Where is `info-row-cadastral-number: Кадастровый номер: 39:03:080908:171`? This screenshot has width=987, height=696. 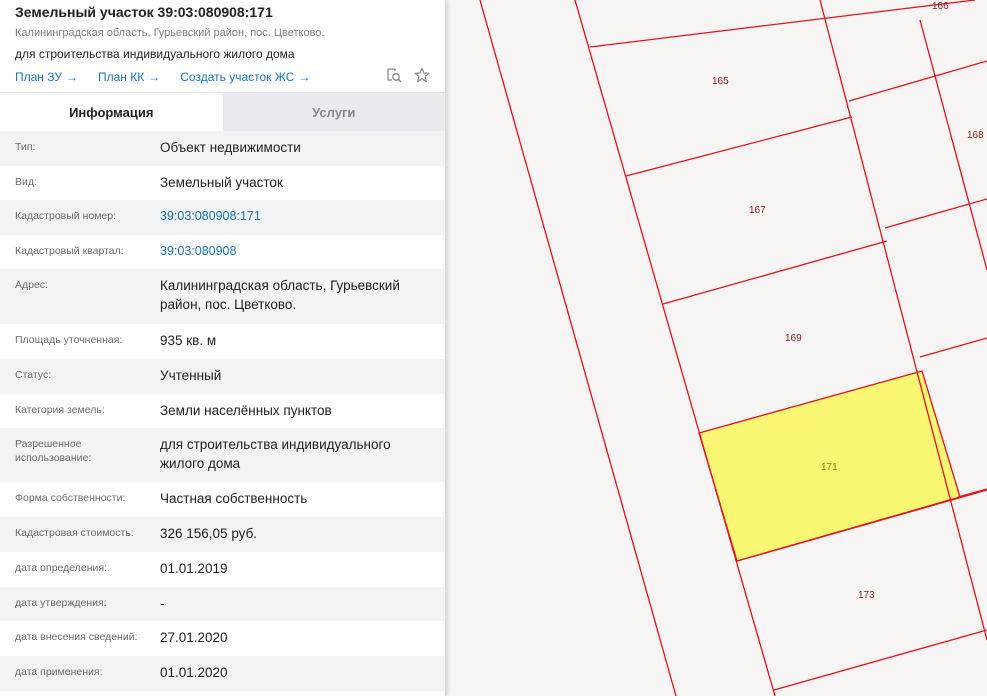
info-row-cadastral-number: Кадастровый номер: 39:03:080908:171 is located at coordinates (222, 217).